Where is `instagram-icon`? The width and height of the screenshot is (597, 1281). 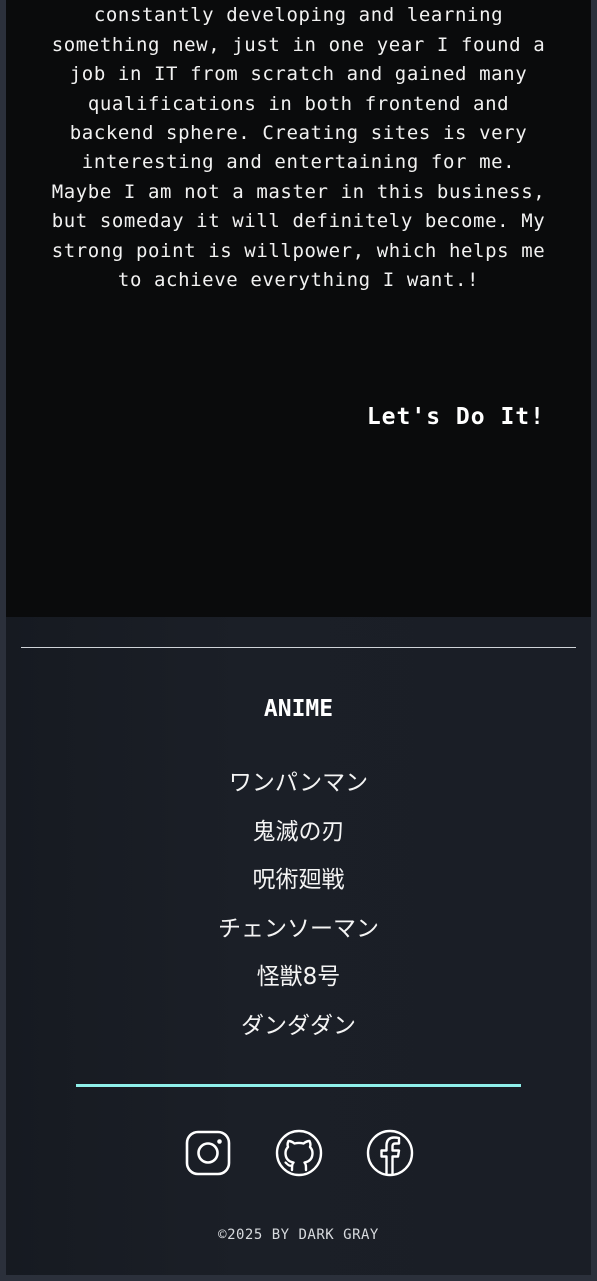 instagram-icon is located at coordinates (208, 1153).